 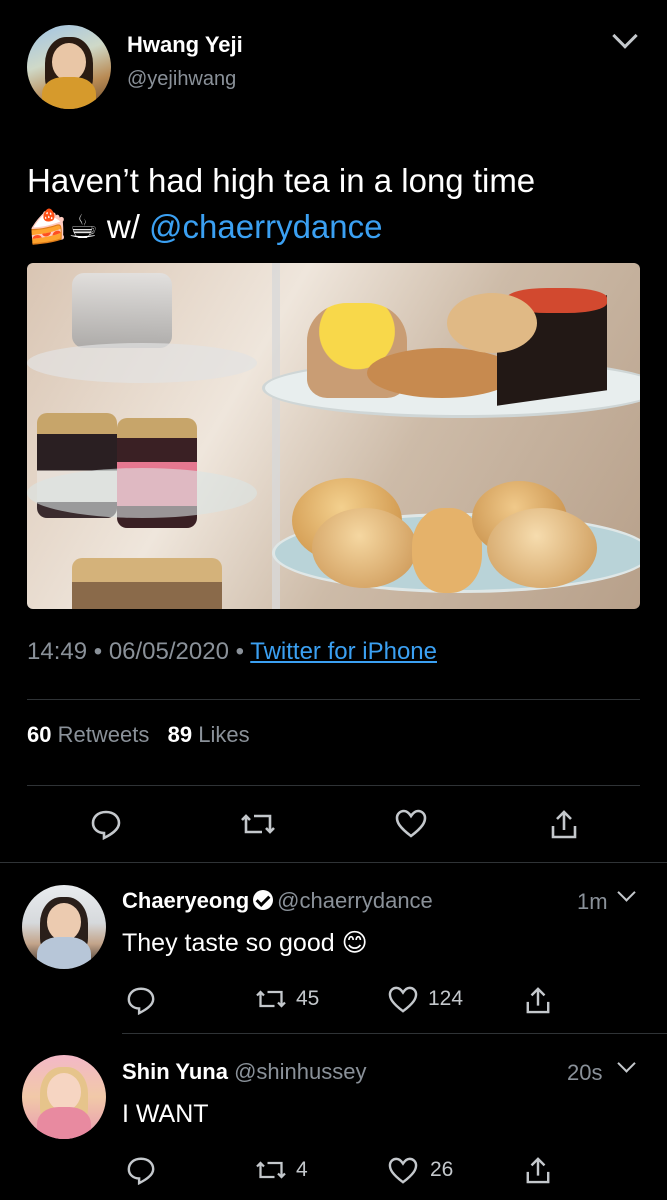 I want to click on reply-author-name: Shin Yuna, so click(x=175, y=1071).